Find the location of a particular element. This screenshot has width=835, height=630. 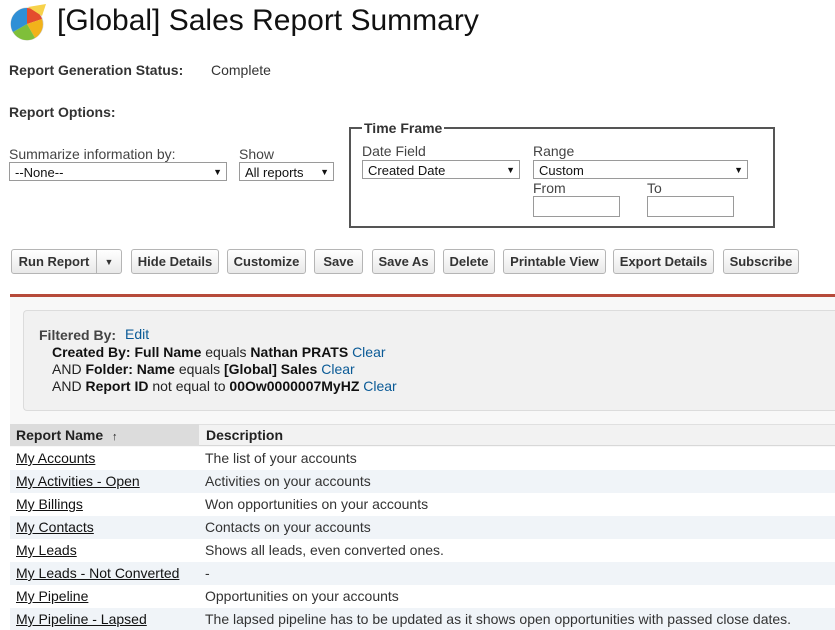

save-as-button: Save As is located at coordinates (403, 261).